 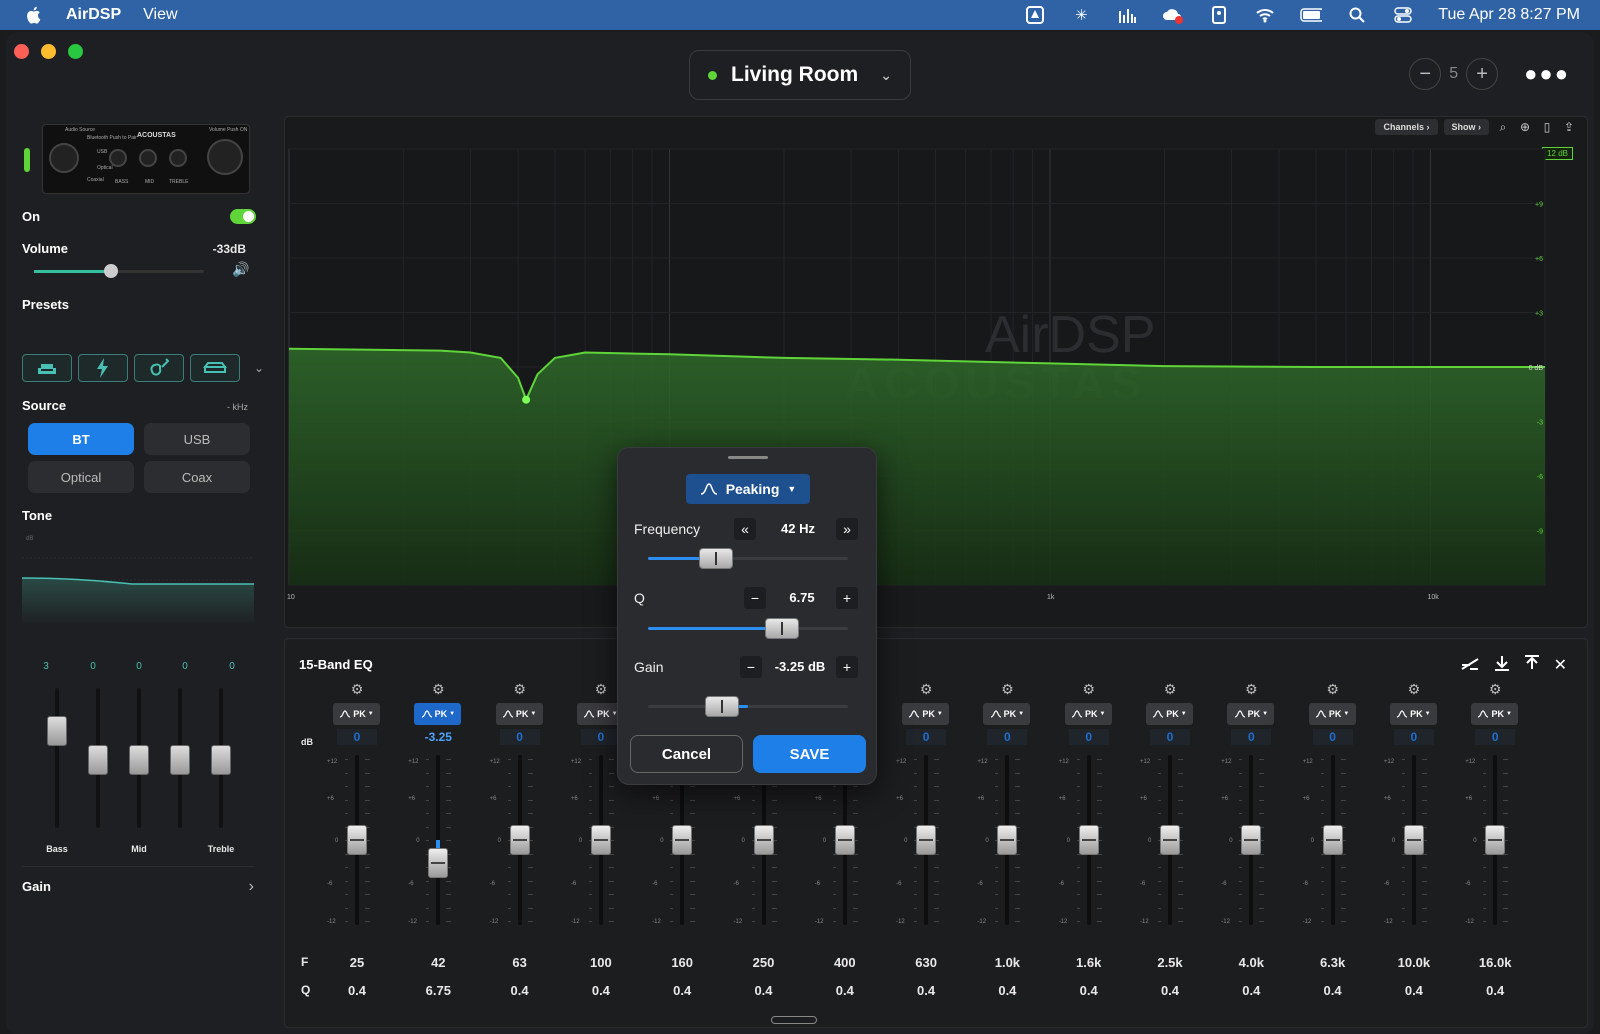 I want to click on control-center-icon, so click(x=1403, y=15).